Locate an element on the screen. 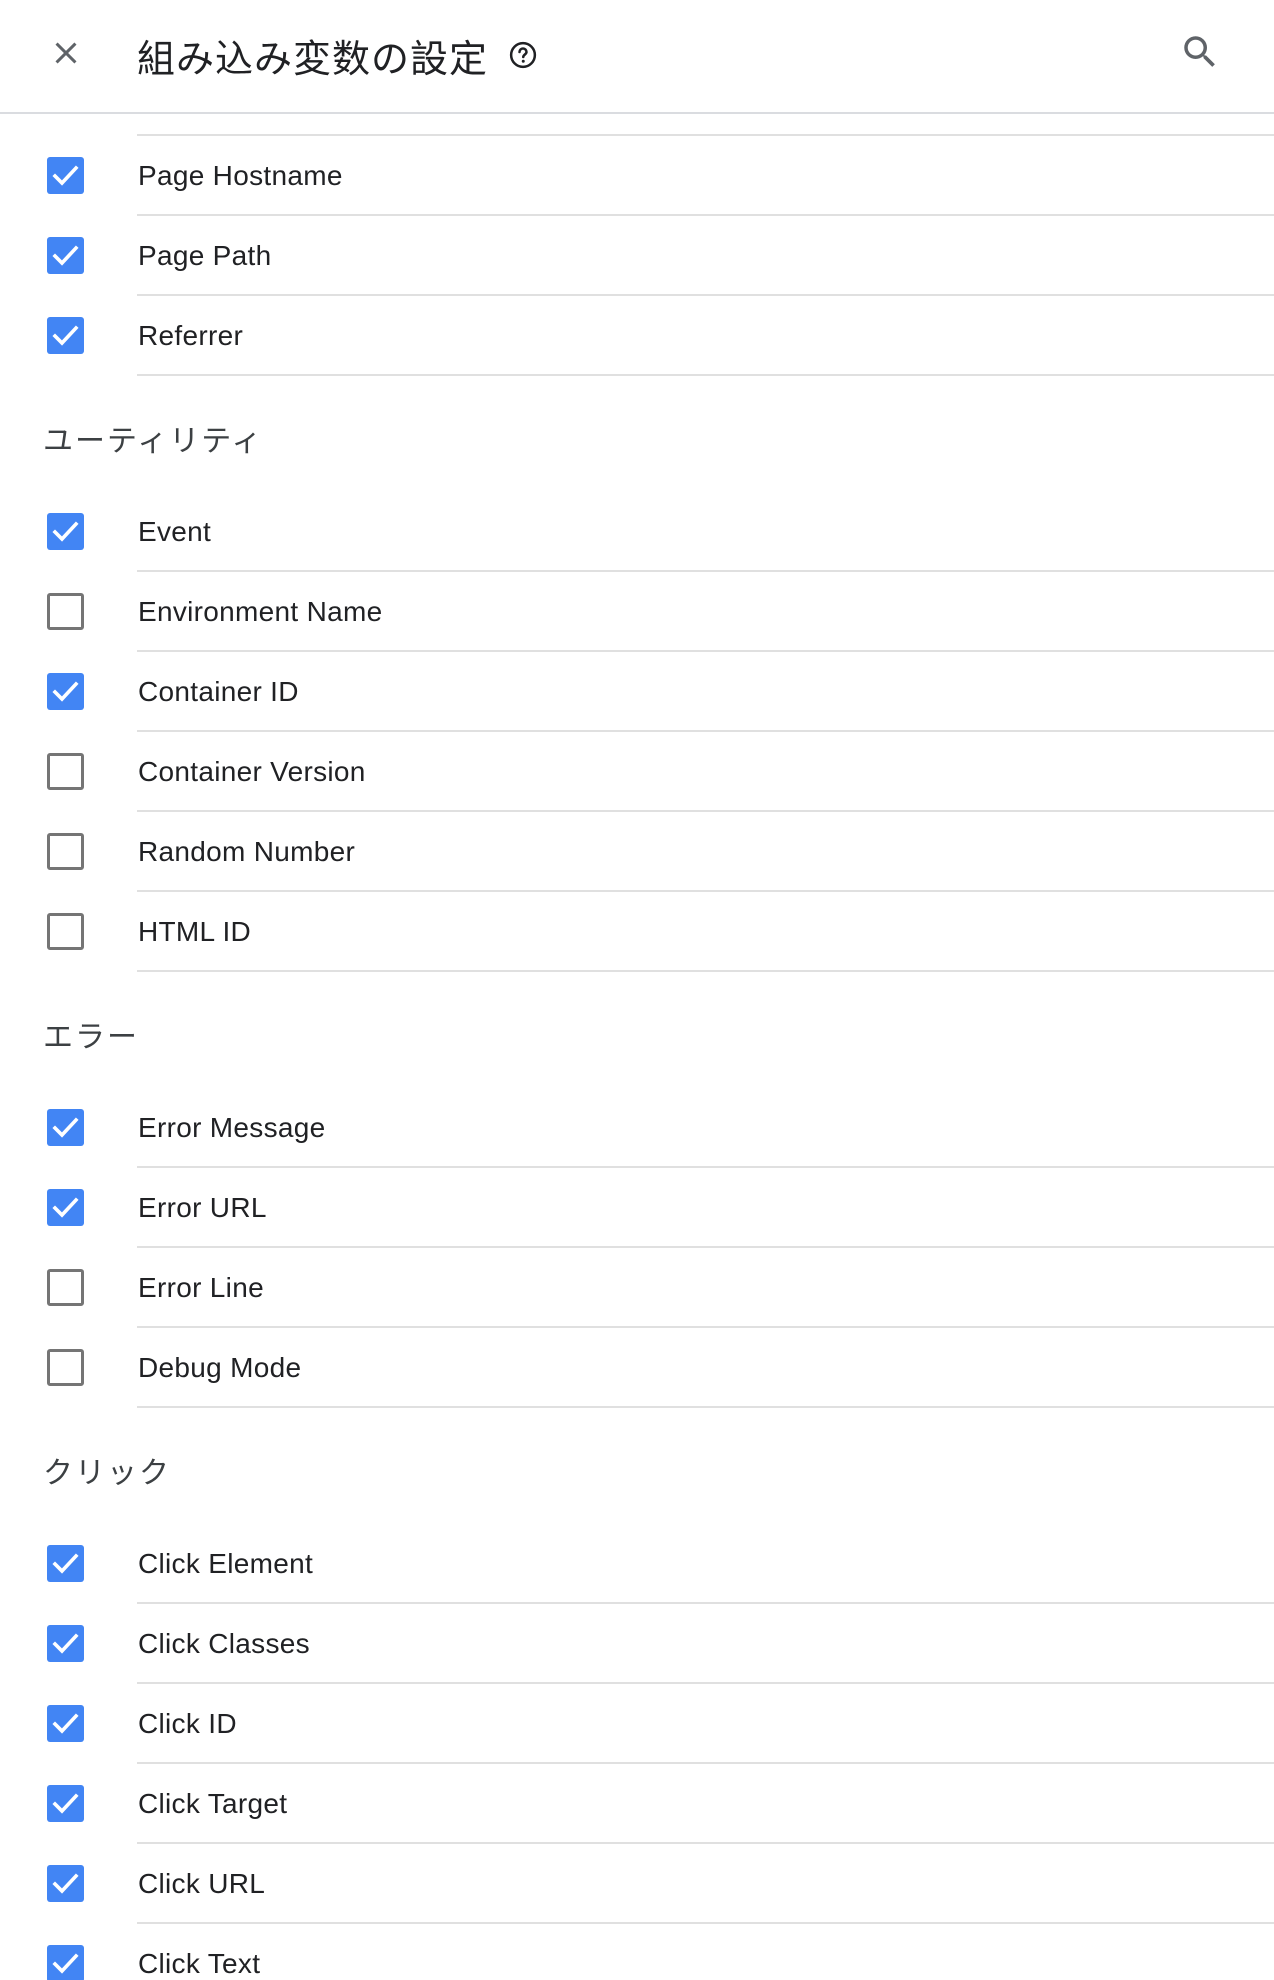 This screenshot has height=1980, width=1274. variable-label: Page Path is located at coordinates (205, 255).